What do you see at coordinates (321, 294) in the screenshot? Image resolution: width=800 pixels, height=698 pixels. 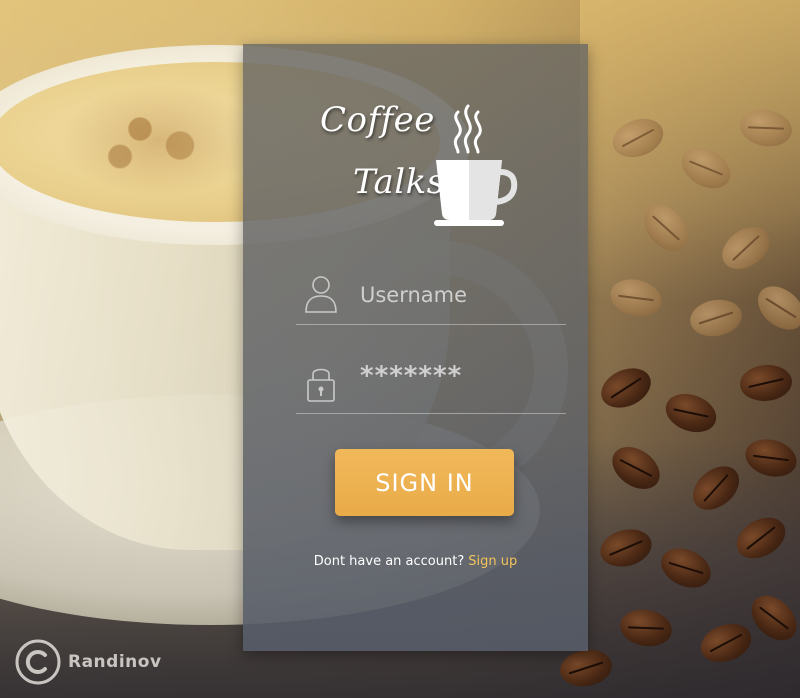 I see `user-icon` at bounding box center [321, 294].